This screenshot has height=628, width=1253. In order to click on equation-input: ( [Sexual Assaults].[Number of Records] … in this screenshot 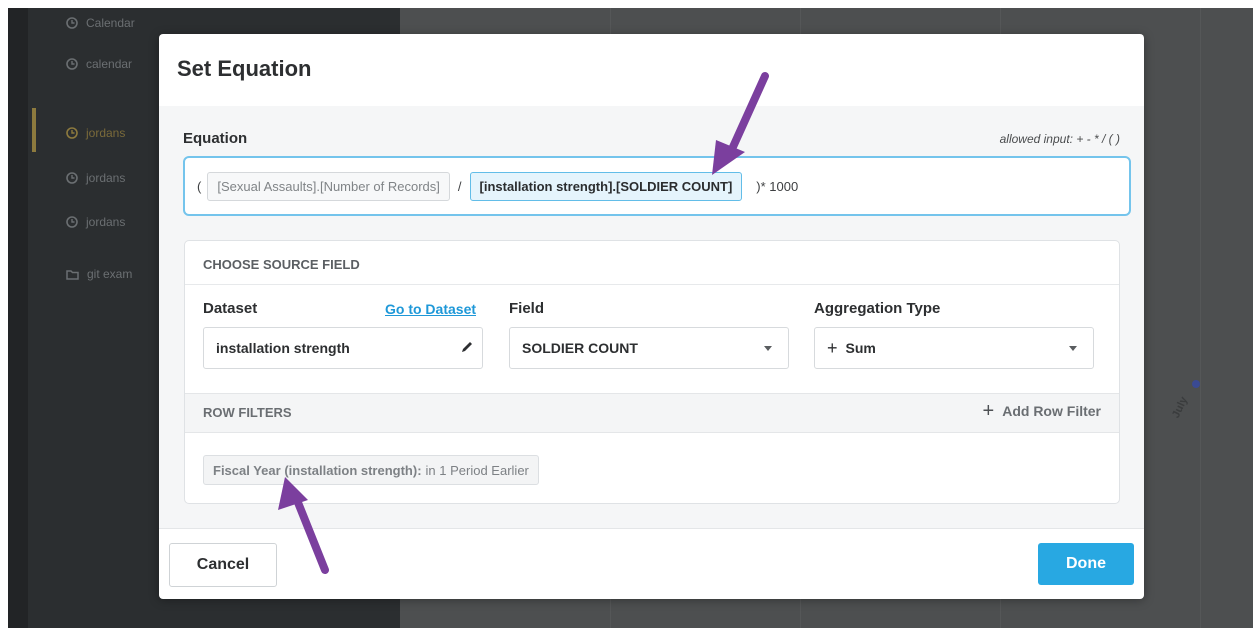, I will do `click(657, 186)`.